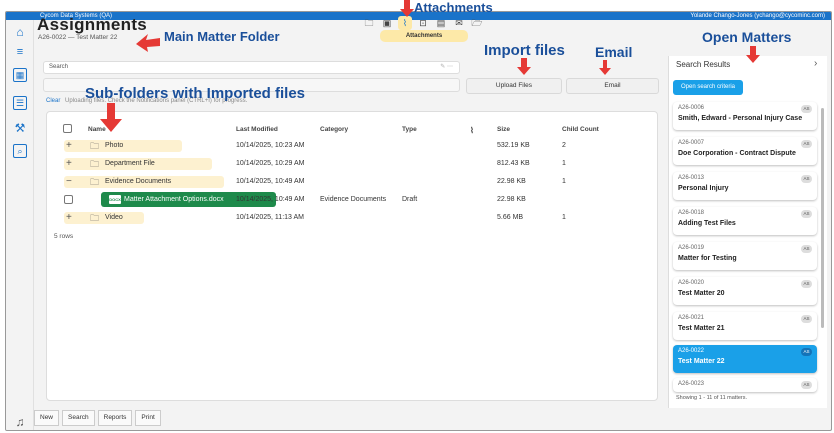 The width and height of the screenshot is (834, 433). What do you see at coordinates (424, 36) in the screenshot?
I see `tab-attachments: Attachments` at bounding box center [424, 36].